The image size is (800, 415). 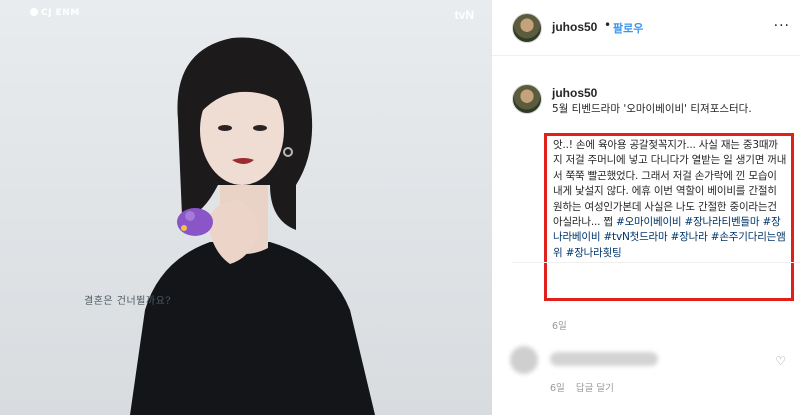 I want to click on heart-icon: ♡, so click(x=780, y=361).